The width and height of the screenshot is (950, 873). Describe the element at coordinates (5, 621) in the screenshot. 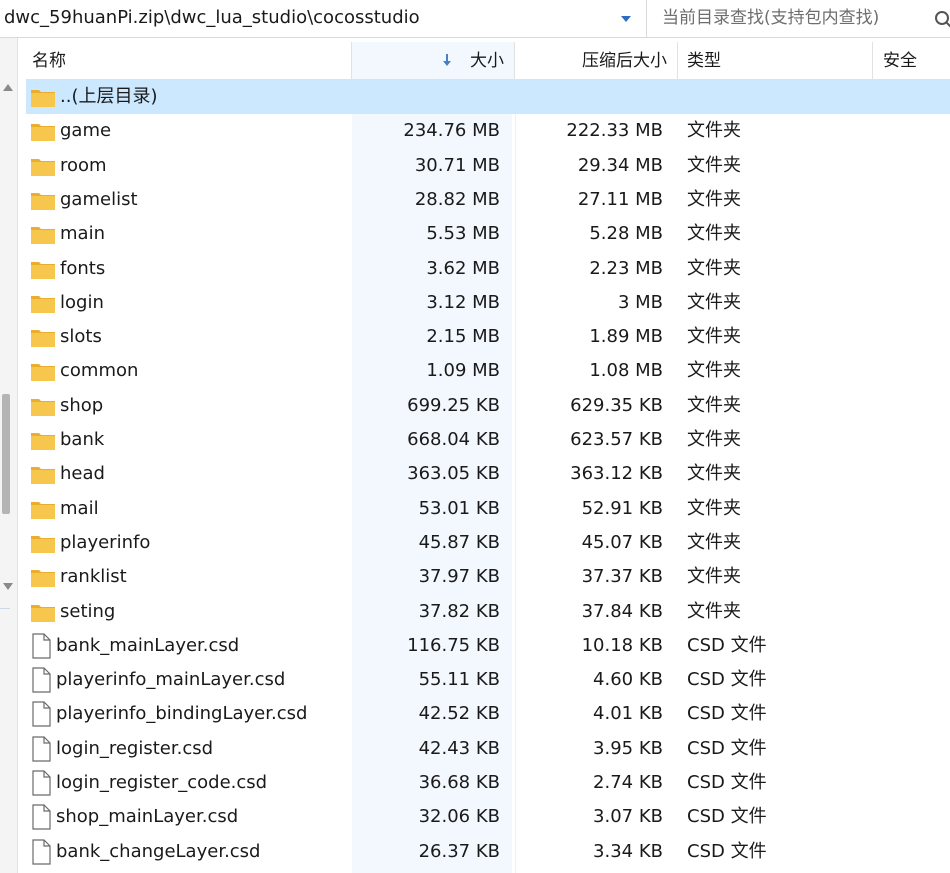

I see `left-pane-divider` at that location.